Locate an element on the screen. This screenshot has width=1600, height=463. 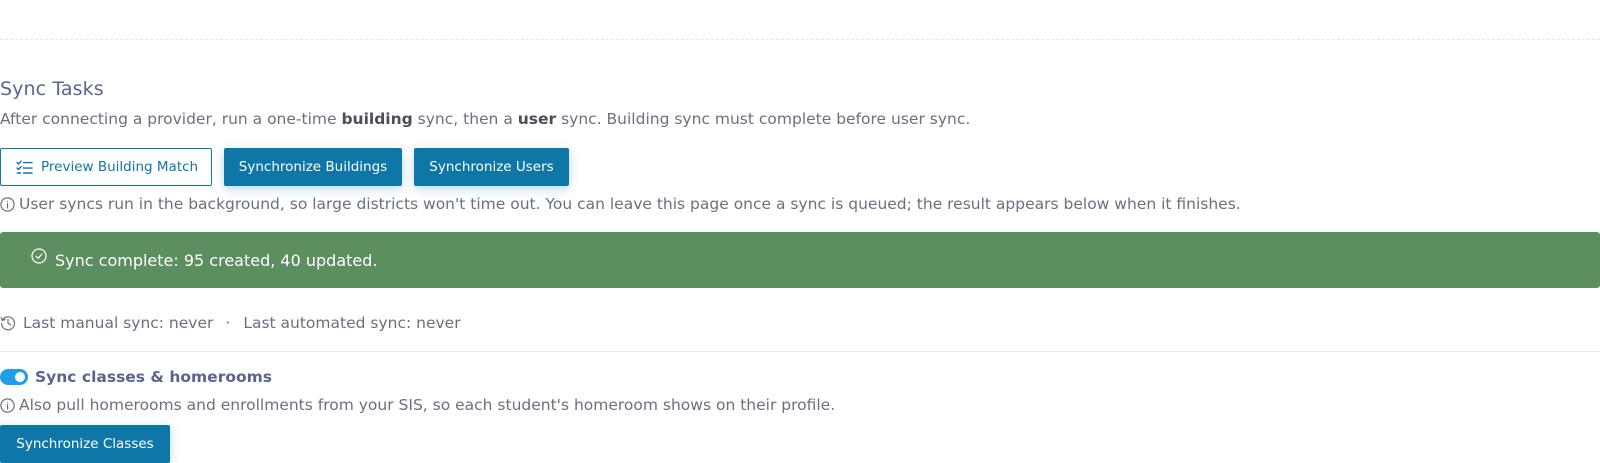
sync-classes-label: Sync classes & homerooms is located at coordinates (154, 377).